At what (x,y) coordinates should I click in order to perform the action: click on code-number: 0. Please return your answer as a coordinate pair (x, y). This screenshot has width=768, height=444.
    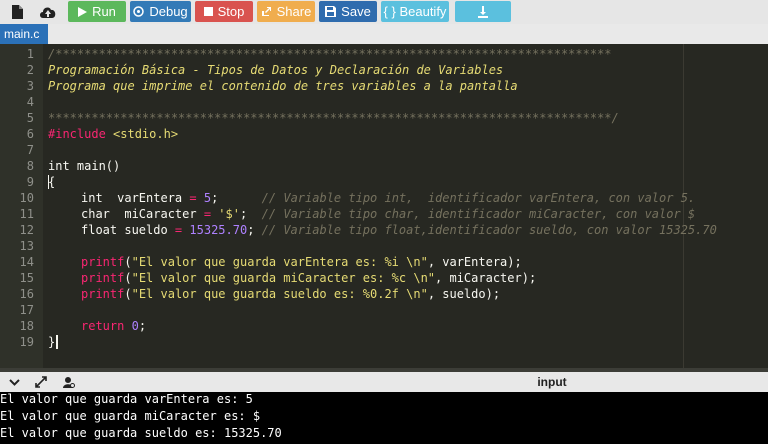
    Looking at the image, I should click on (135, 326).